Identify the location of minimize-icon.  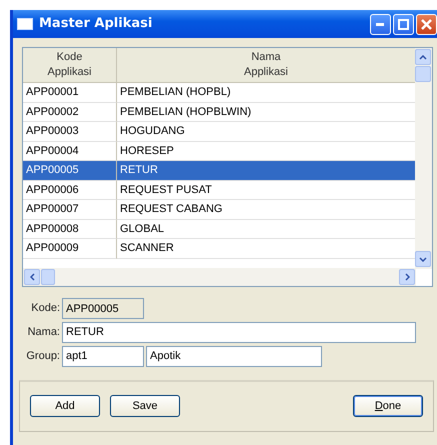
(380, 24).